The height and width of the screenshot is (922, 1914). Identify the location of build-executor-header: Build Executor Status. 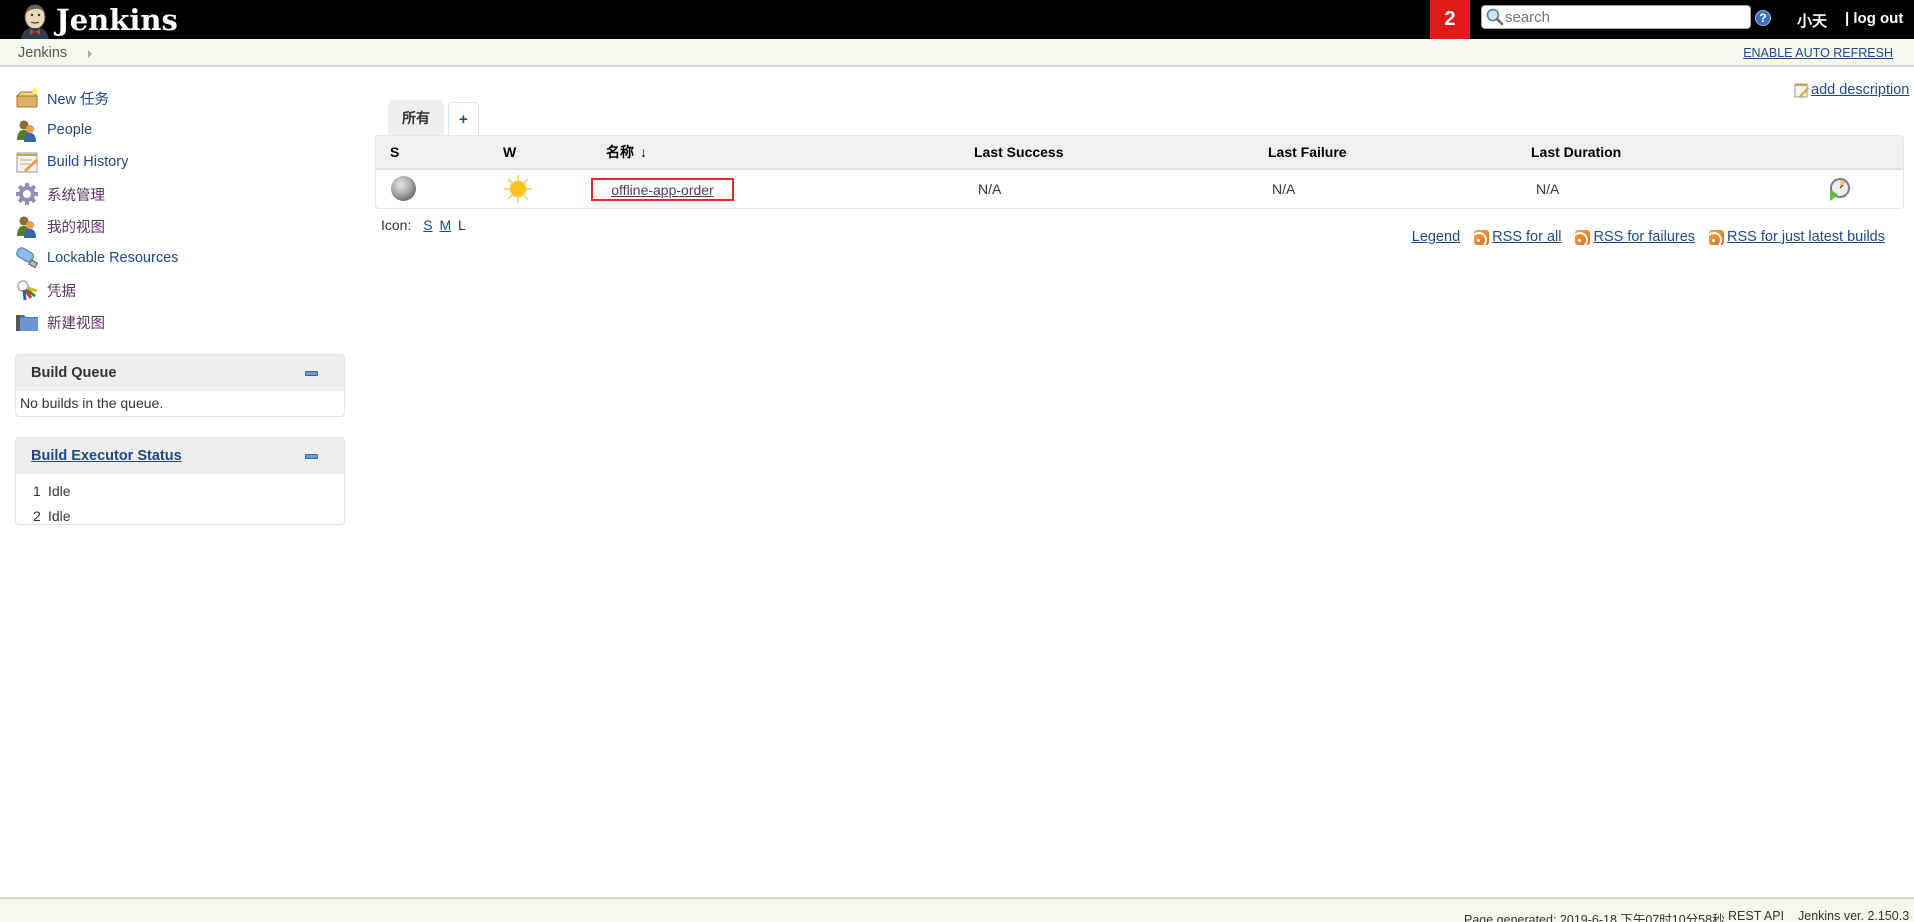
(180, 456).